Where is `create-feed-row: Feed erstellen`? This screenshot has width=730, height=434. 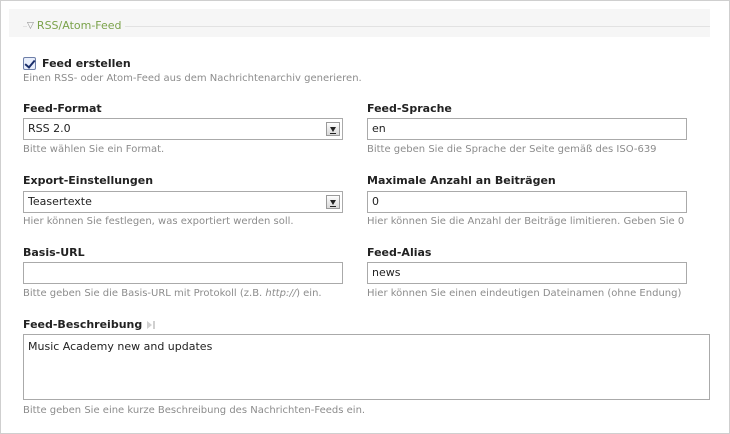 create-feed-row: Feed erstellen is located at coordinates (77, 63).